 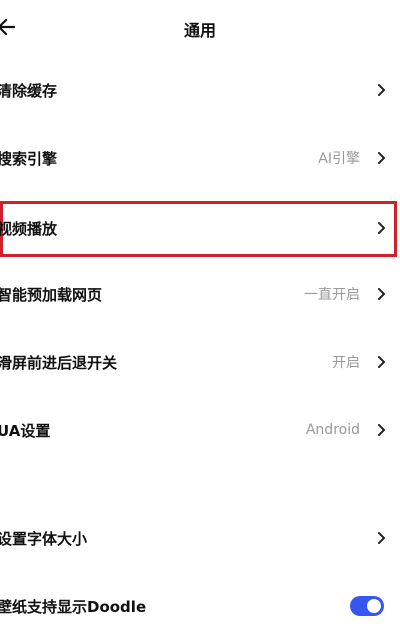 I want to click on top-bar: 通用, so click(x=200, y=28).